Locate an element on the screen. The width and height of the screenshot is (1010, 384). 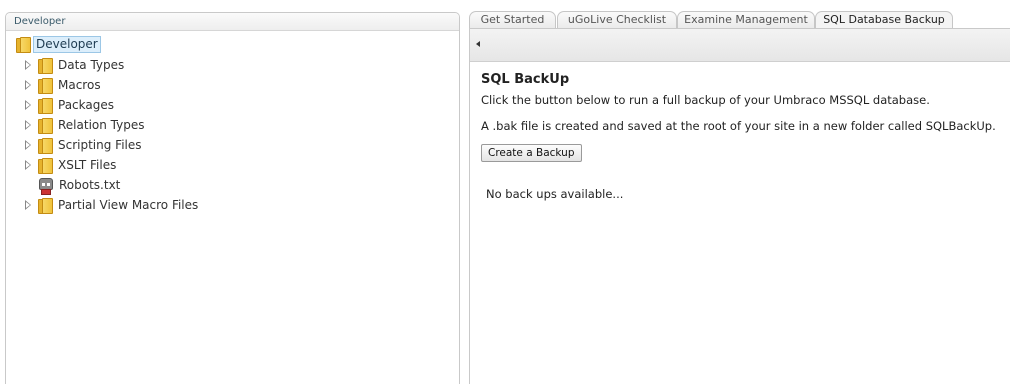
tree-item-robots-txt: Robots.txt is located at coordinates (71, 185).